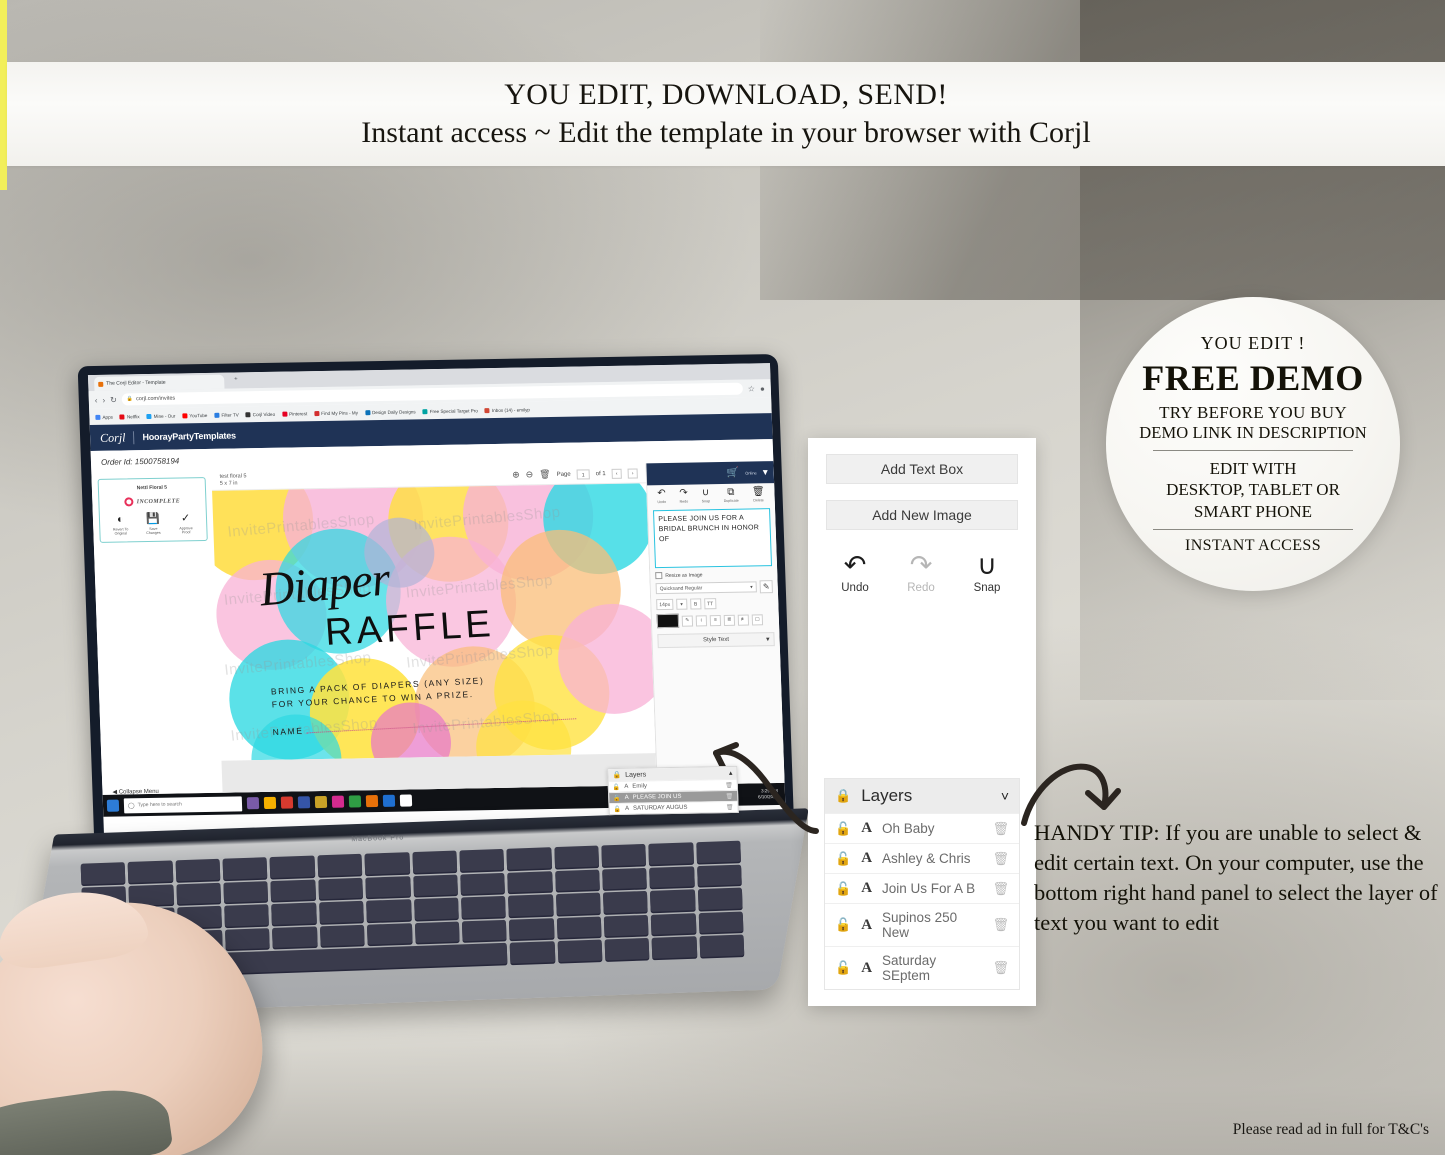 This screenshot has height=1155, width=1445. What do you see at coordinates (113, 805) in the screenshot?
I see `windows-start-icon` at bounding box center [113, 805].